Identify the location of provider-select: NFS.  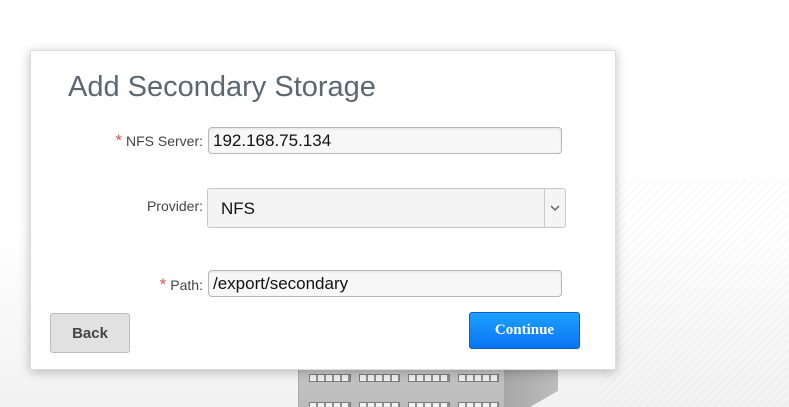
(386, 208).